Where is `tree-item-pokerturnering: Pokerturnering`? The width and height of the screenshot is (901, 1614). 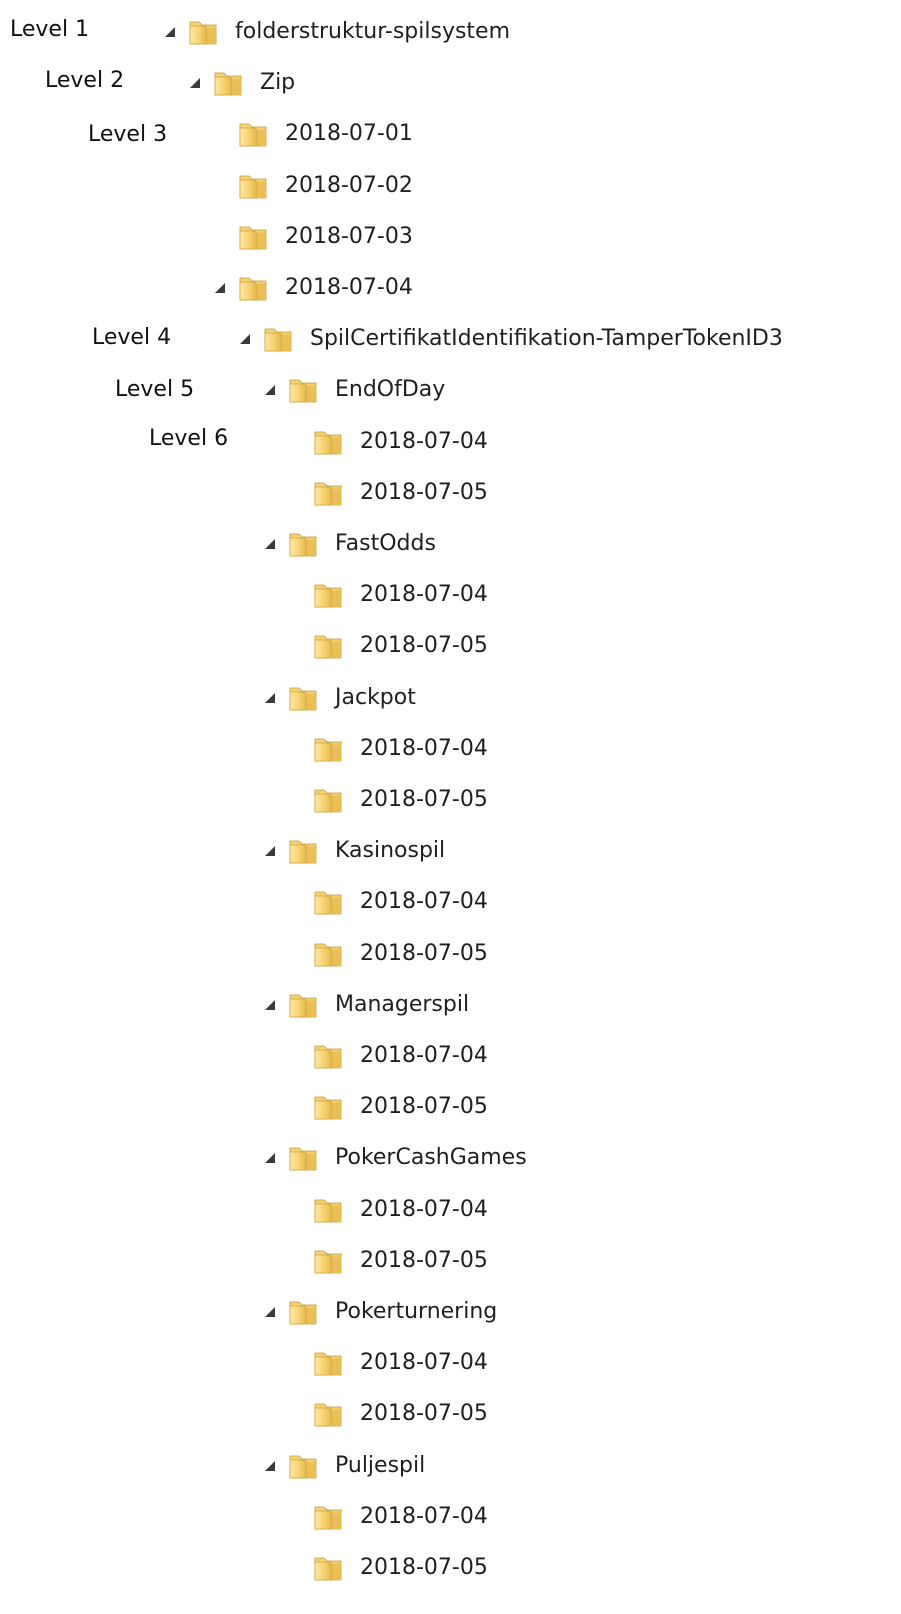
tree-item-pokerturnering: Pokerturnering is located at coordinates (378, 1312).